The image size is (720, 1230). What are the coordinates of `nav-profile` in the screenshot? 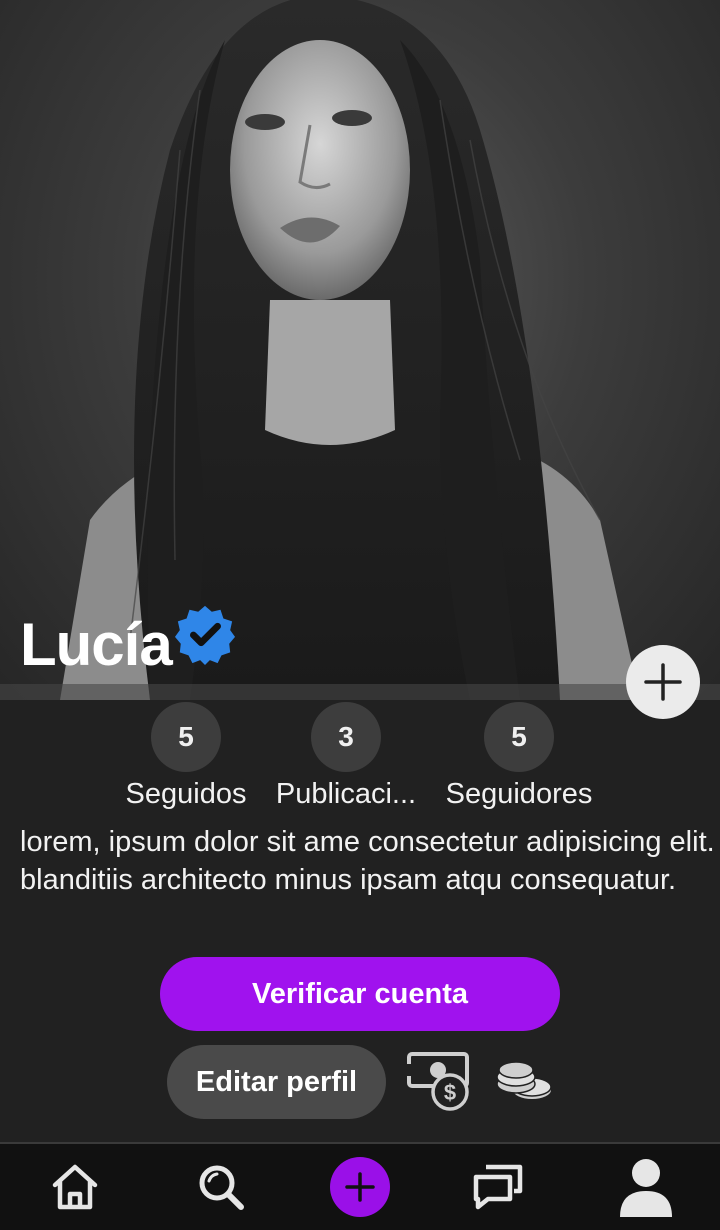 It's located at (646, 1187).